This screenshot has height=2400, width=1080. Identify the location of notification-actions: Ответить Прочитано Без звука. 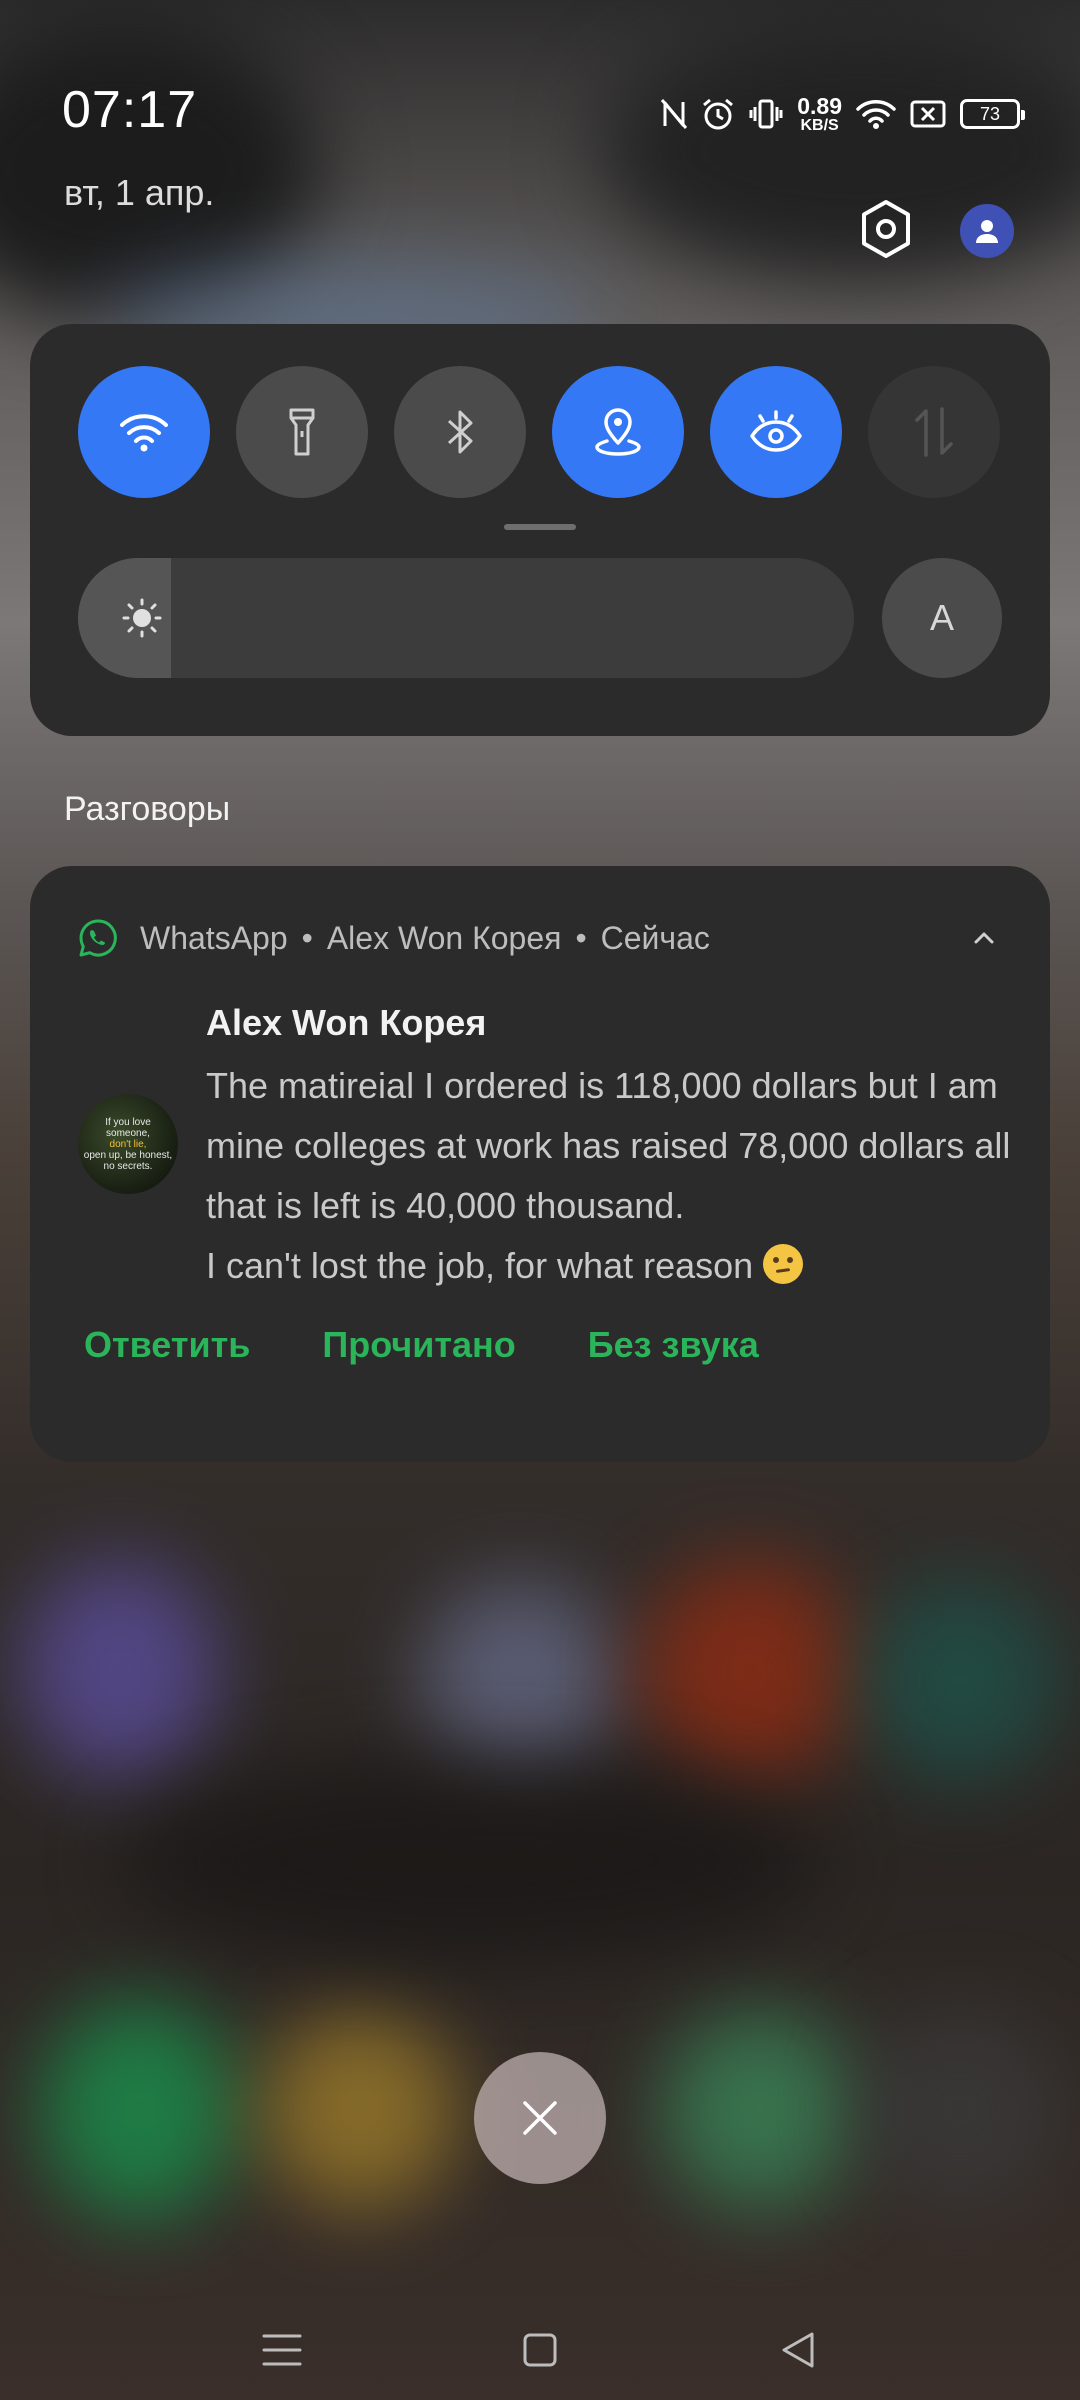
(421, 1345).